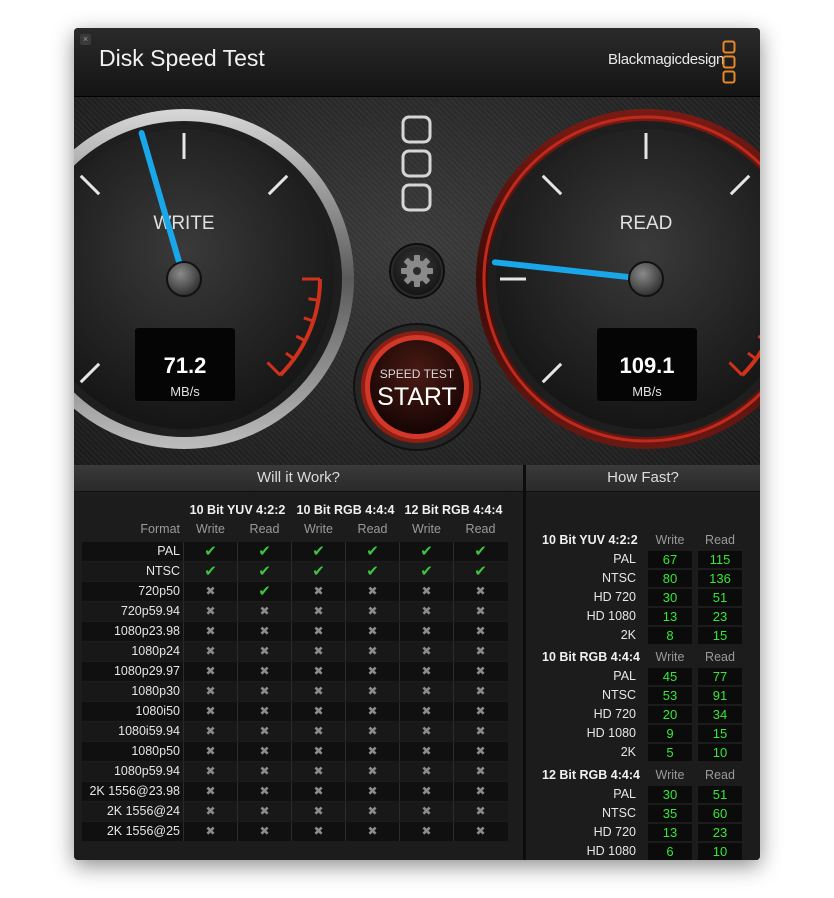 The height and width of the screenshot is (898, 834). What do you see at coordinates (720, 540) in the screenshot?
I see `read-column-header: Read` at bounding box center [720, 540].